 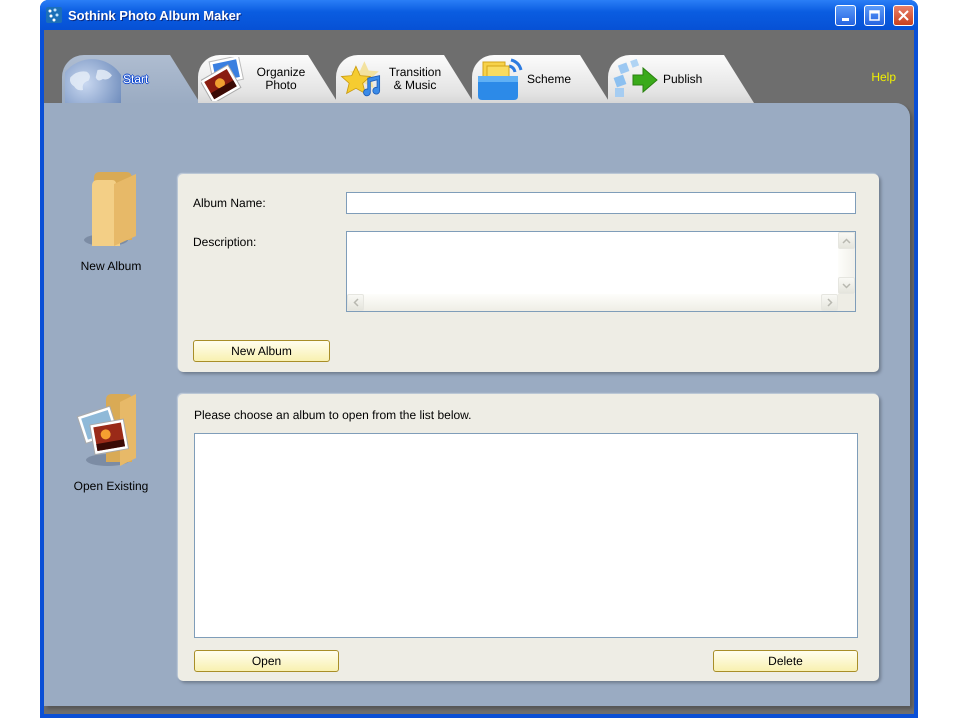 I want to click on minimize-icon, so click(x=845, y=19).